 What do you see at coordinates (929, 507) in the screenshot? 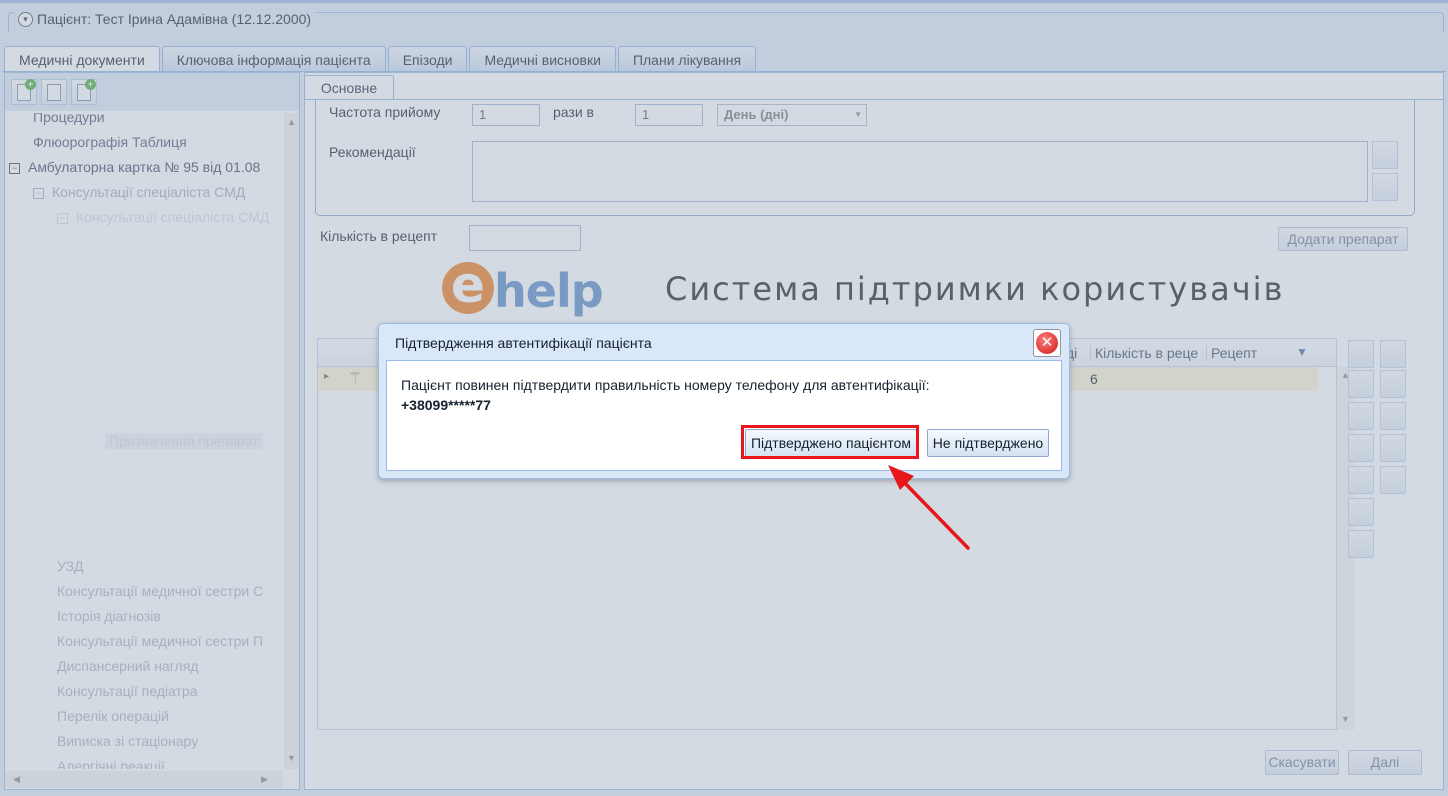
I see `annotation-arrow` at bounding box center [929, 507].